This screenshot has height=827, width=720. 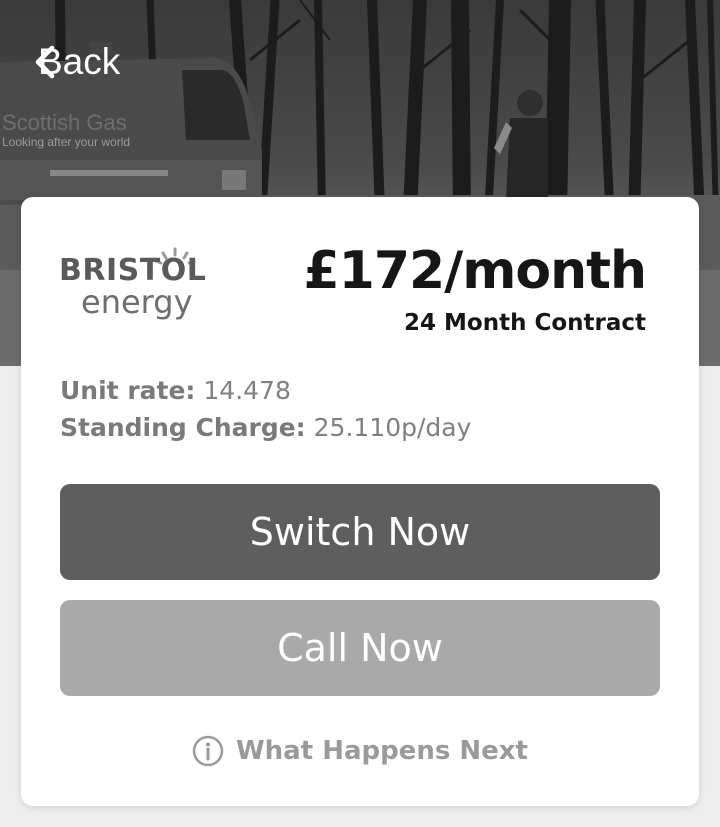 I want to click on unit-rate-value: 14.478, so click(x=247, y=390).